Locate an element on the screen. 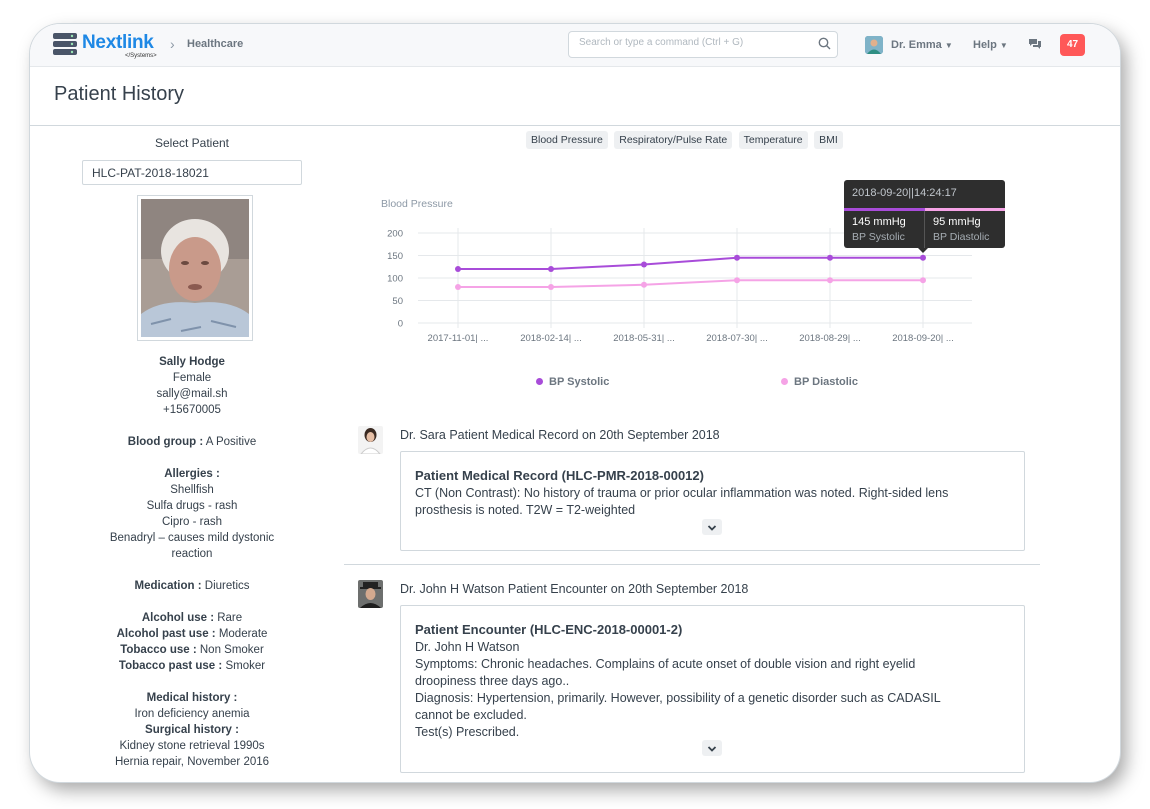 The image size is (1150, 809). card-line: prosthesis is noted. T2W = T2-weighted is located at coordinates (525, 510).